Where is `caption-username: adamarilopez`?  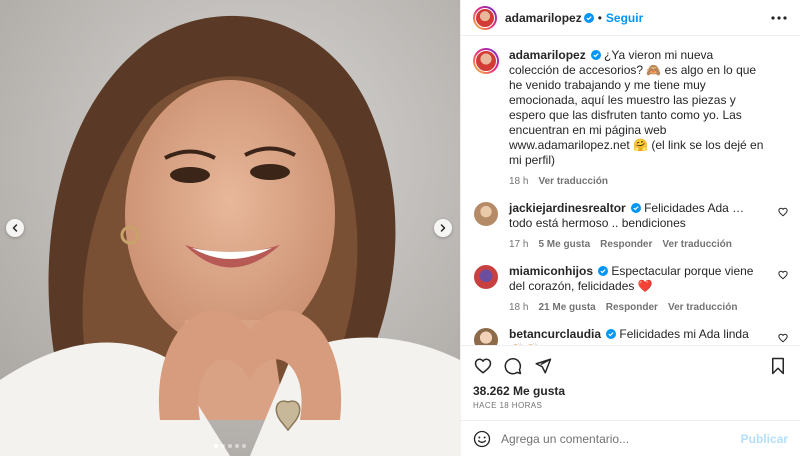
caption-username: adamarilopez is located at coordinates (547, 55).